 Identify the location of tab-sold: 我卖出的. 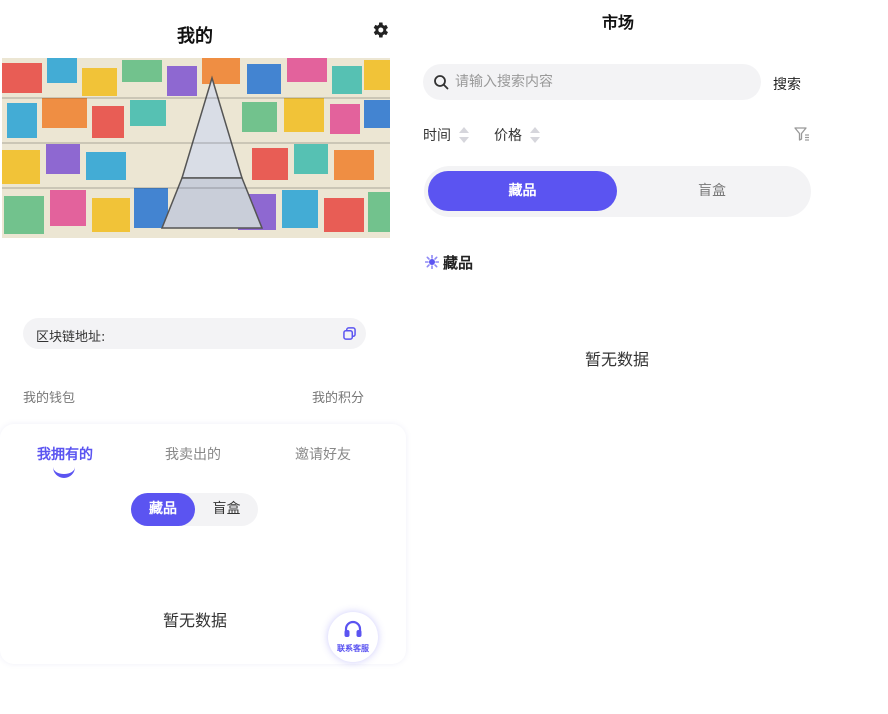
(193, 454).